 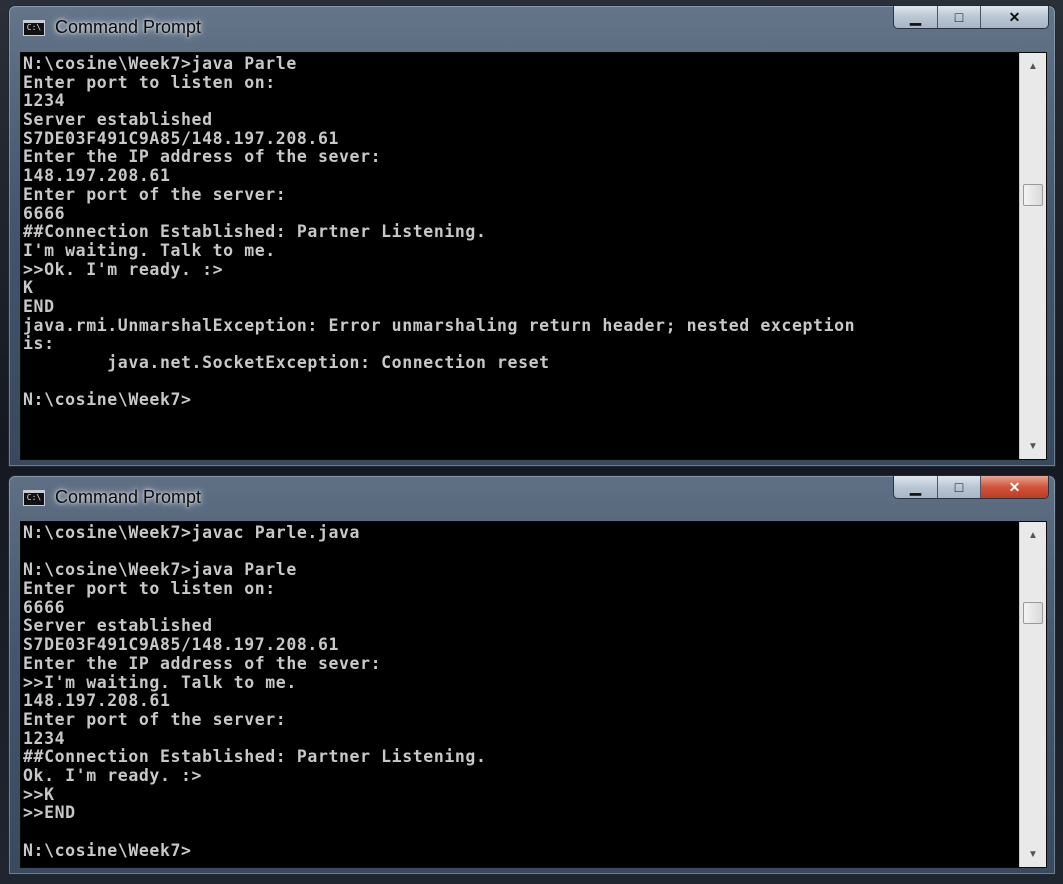 What do you see at coordinates (49, 813) in the screenshot?
I see `console-line: >>END` at bounding box center [49, 813].